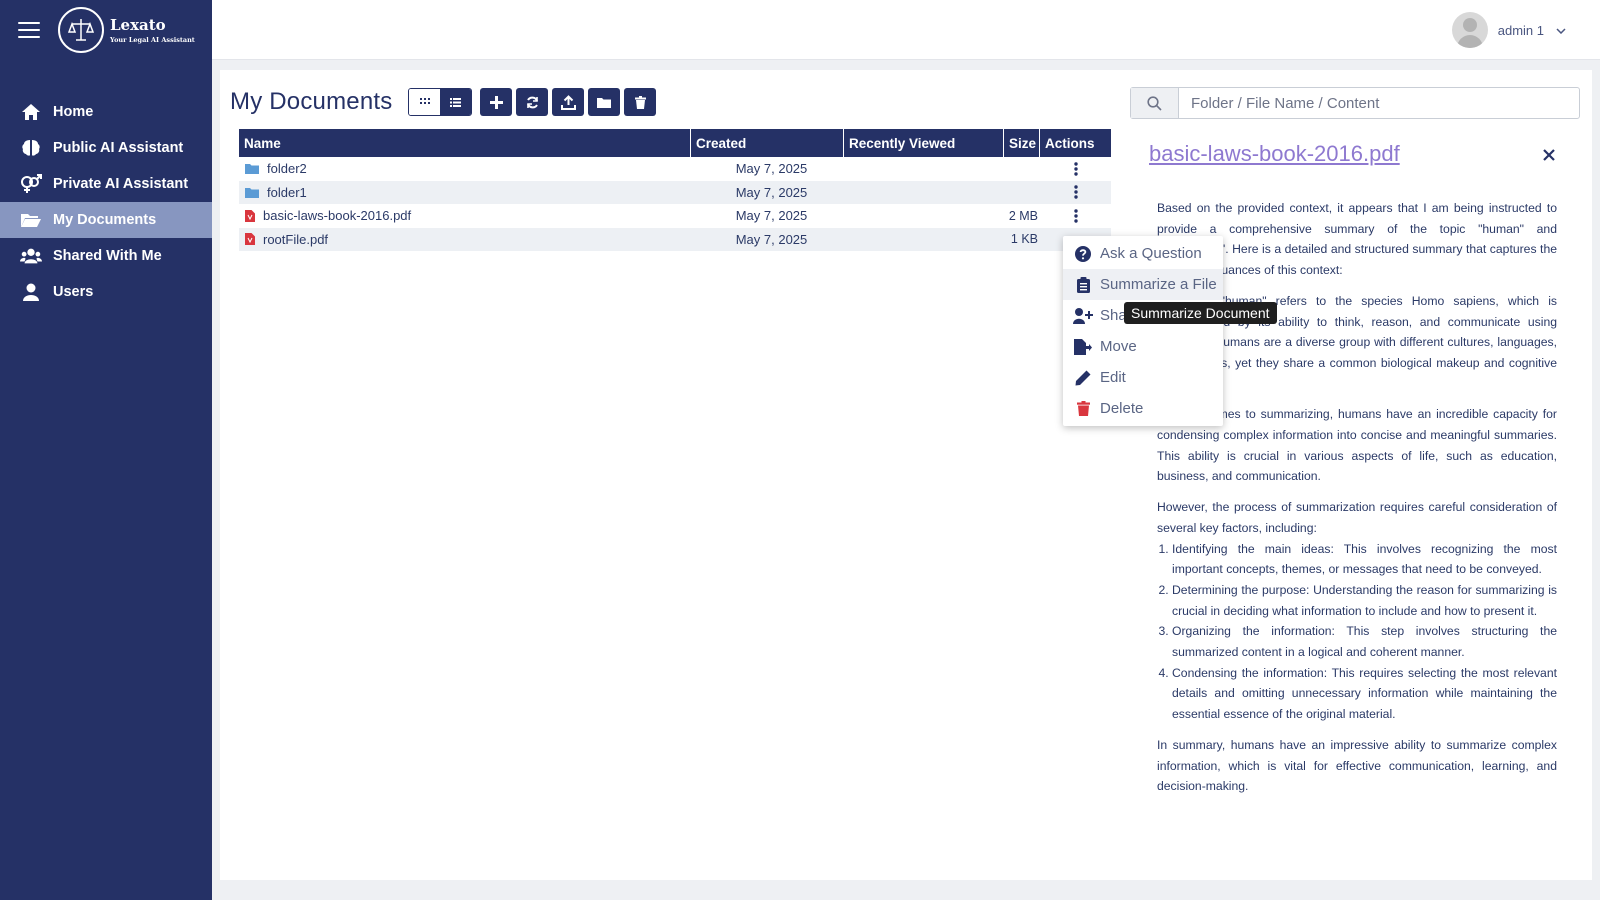  Describe the element at coordinates (1469, 30) in the screenshot. I see `avatar` at that location.